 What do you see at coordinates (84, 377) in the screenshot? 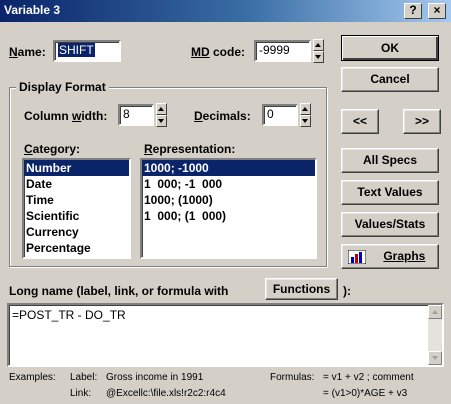
I see `examples-label-key: Label:` at bounding box center [84, 377].